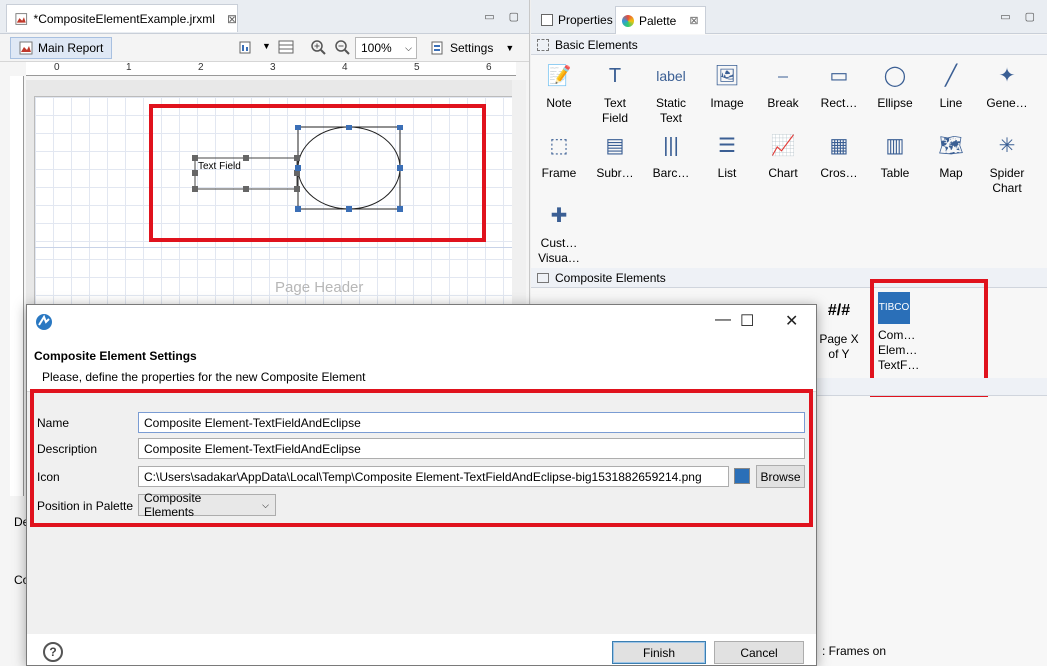  Describe the element at coordinates (273, 67) in the screenshot. I see `ruler-mark: 3` at that location.